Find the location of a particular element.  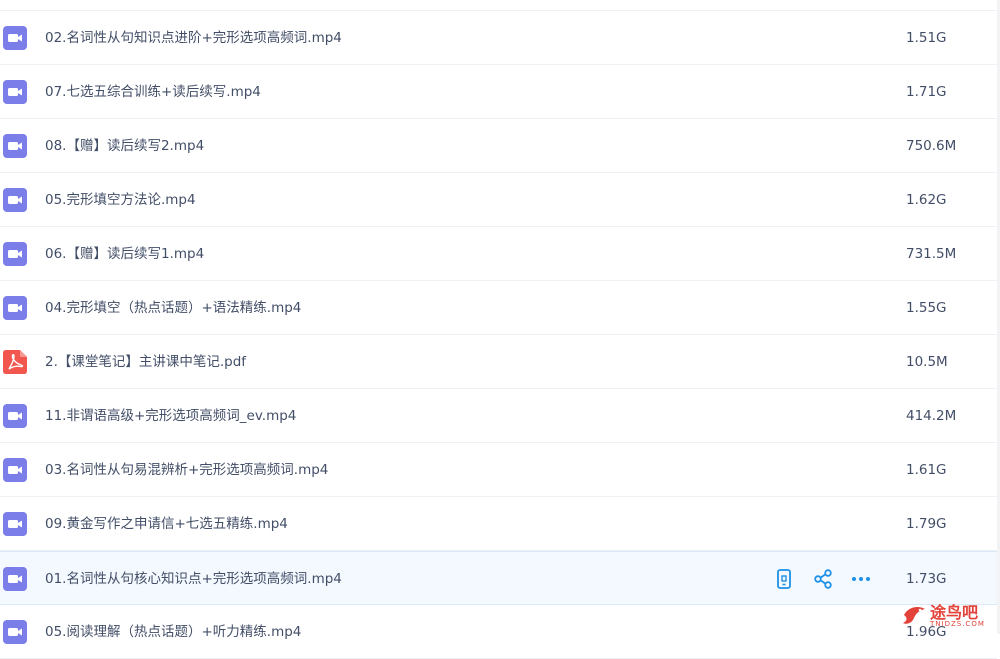

file-size: 1.61G is located at coordinates (926, 470).